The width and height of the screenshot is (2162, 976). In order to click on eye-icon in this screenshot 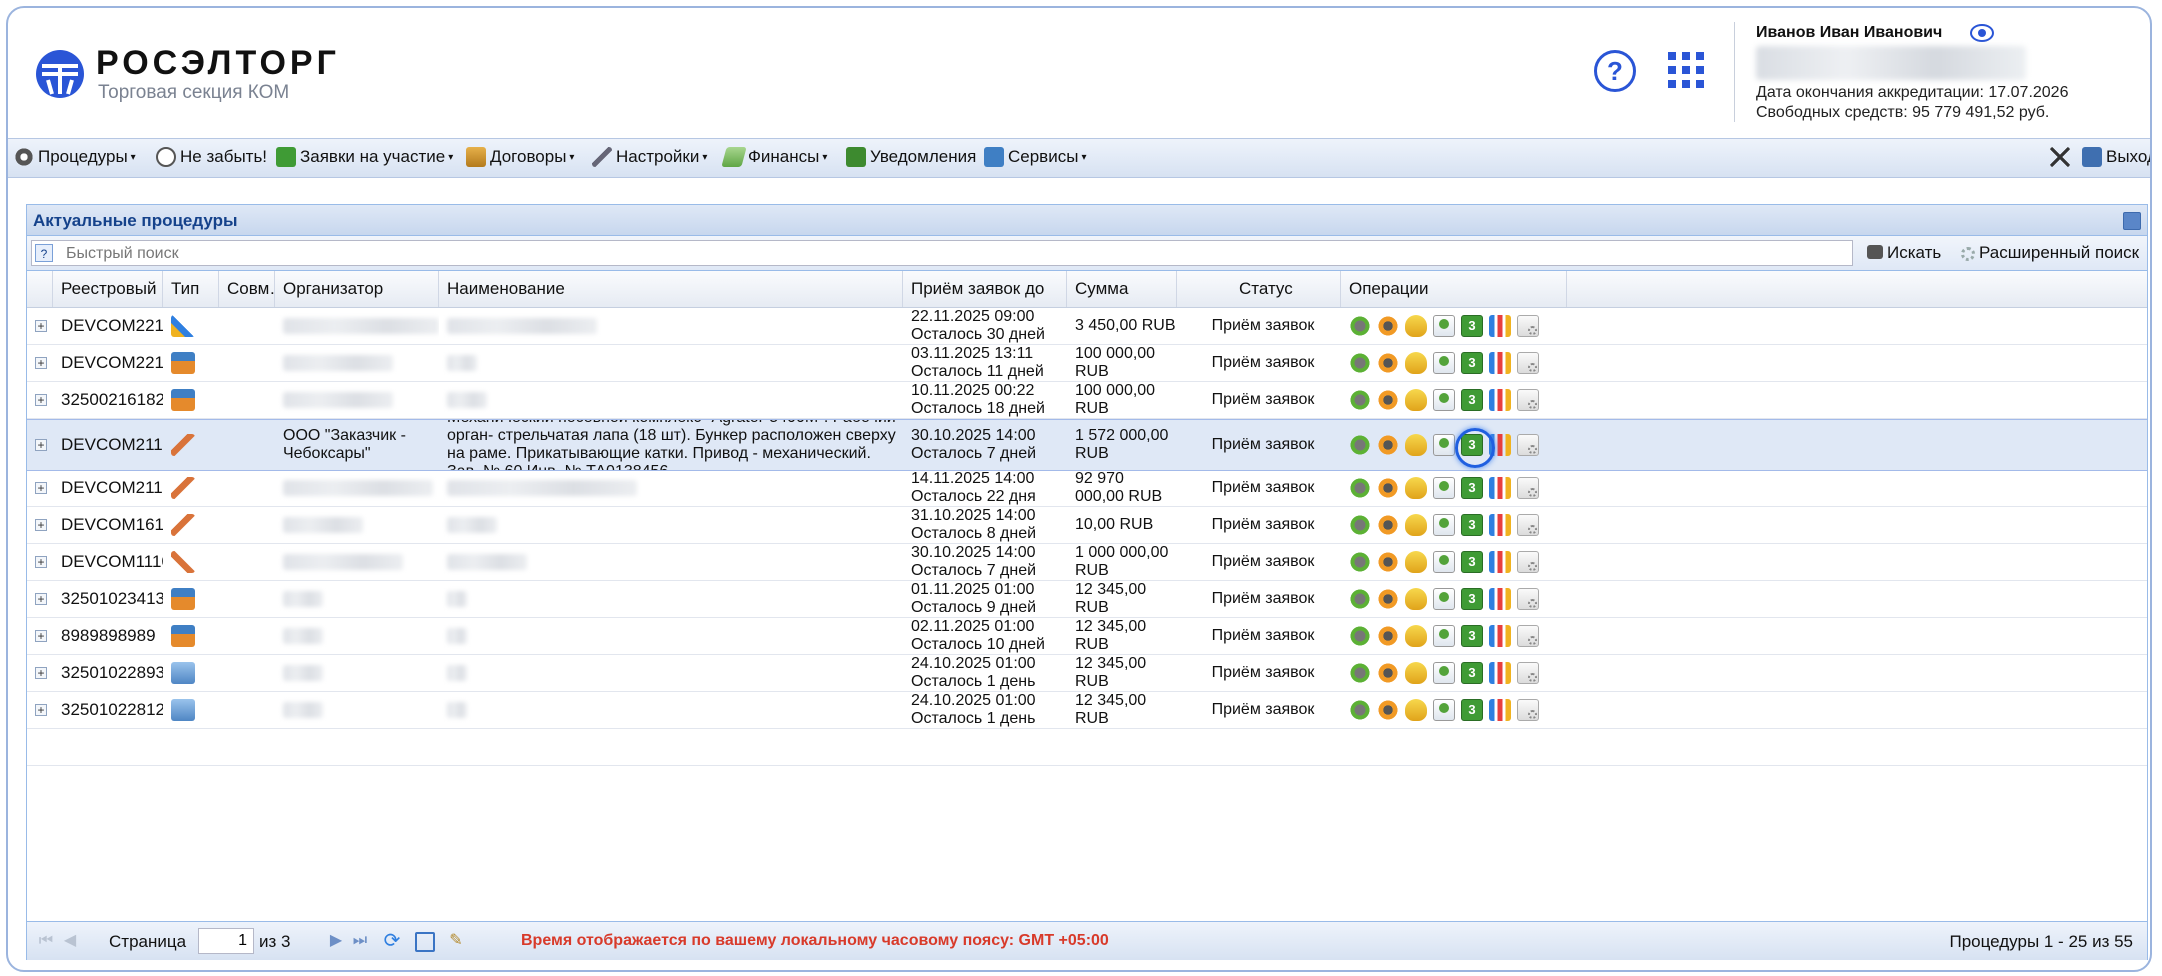, I will do `click(1982, 33)`.